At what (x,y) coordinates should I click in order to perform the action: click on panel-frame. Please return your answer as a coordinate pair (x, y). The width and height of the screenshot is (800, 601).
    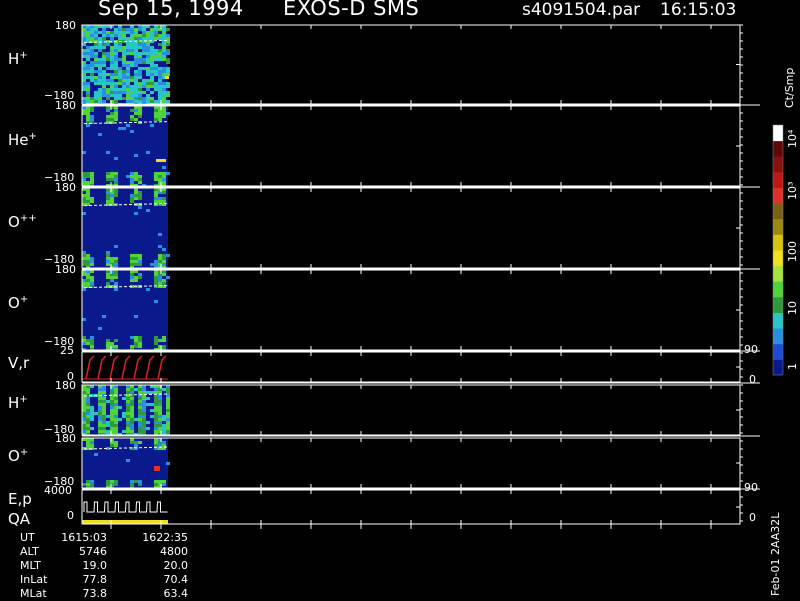
    Looking at the image, I should click on (411, 228).